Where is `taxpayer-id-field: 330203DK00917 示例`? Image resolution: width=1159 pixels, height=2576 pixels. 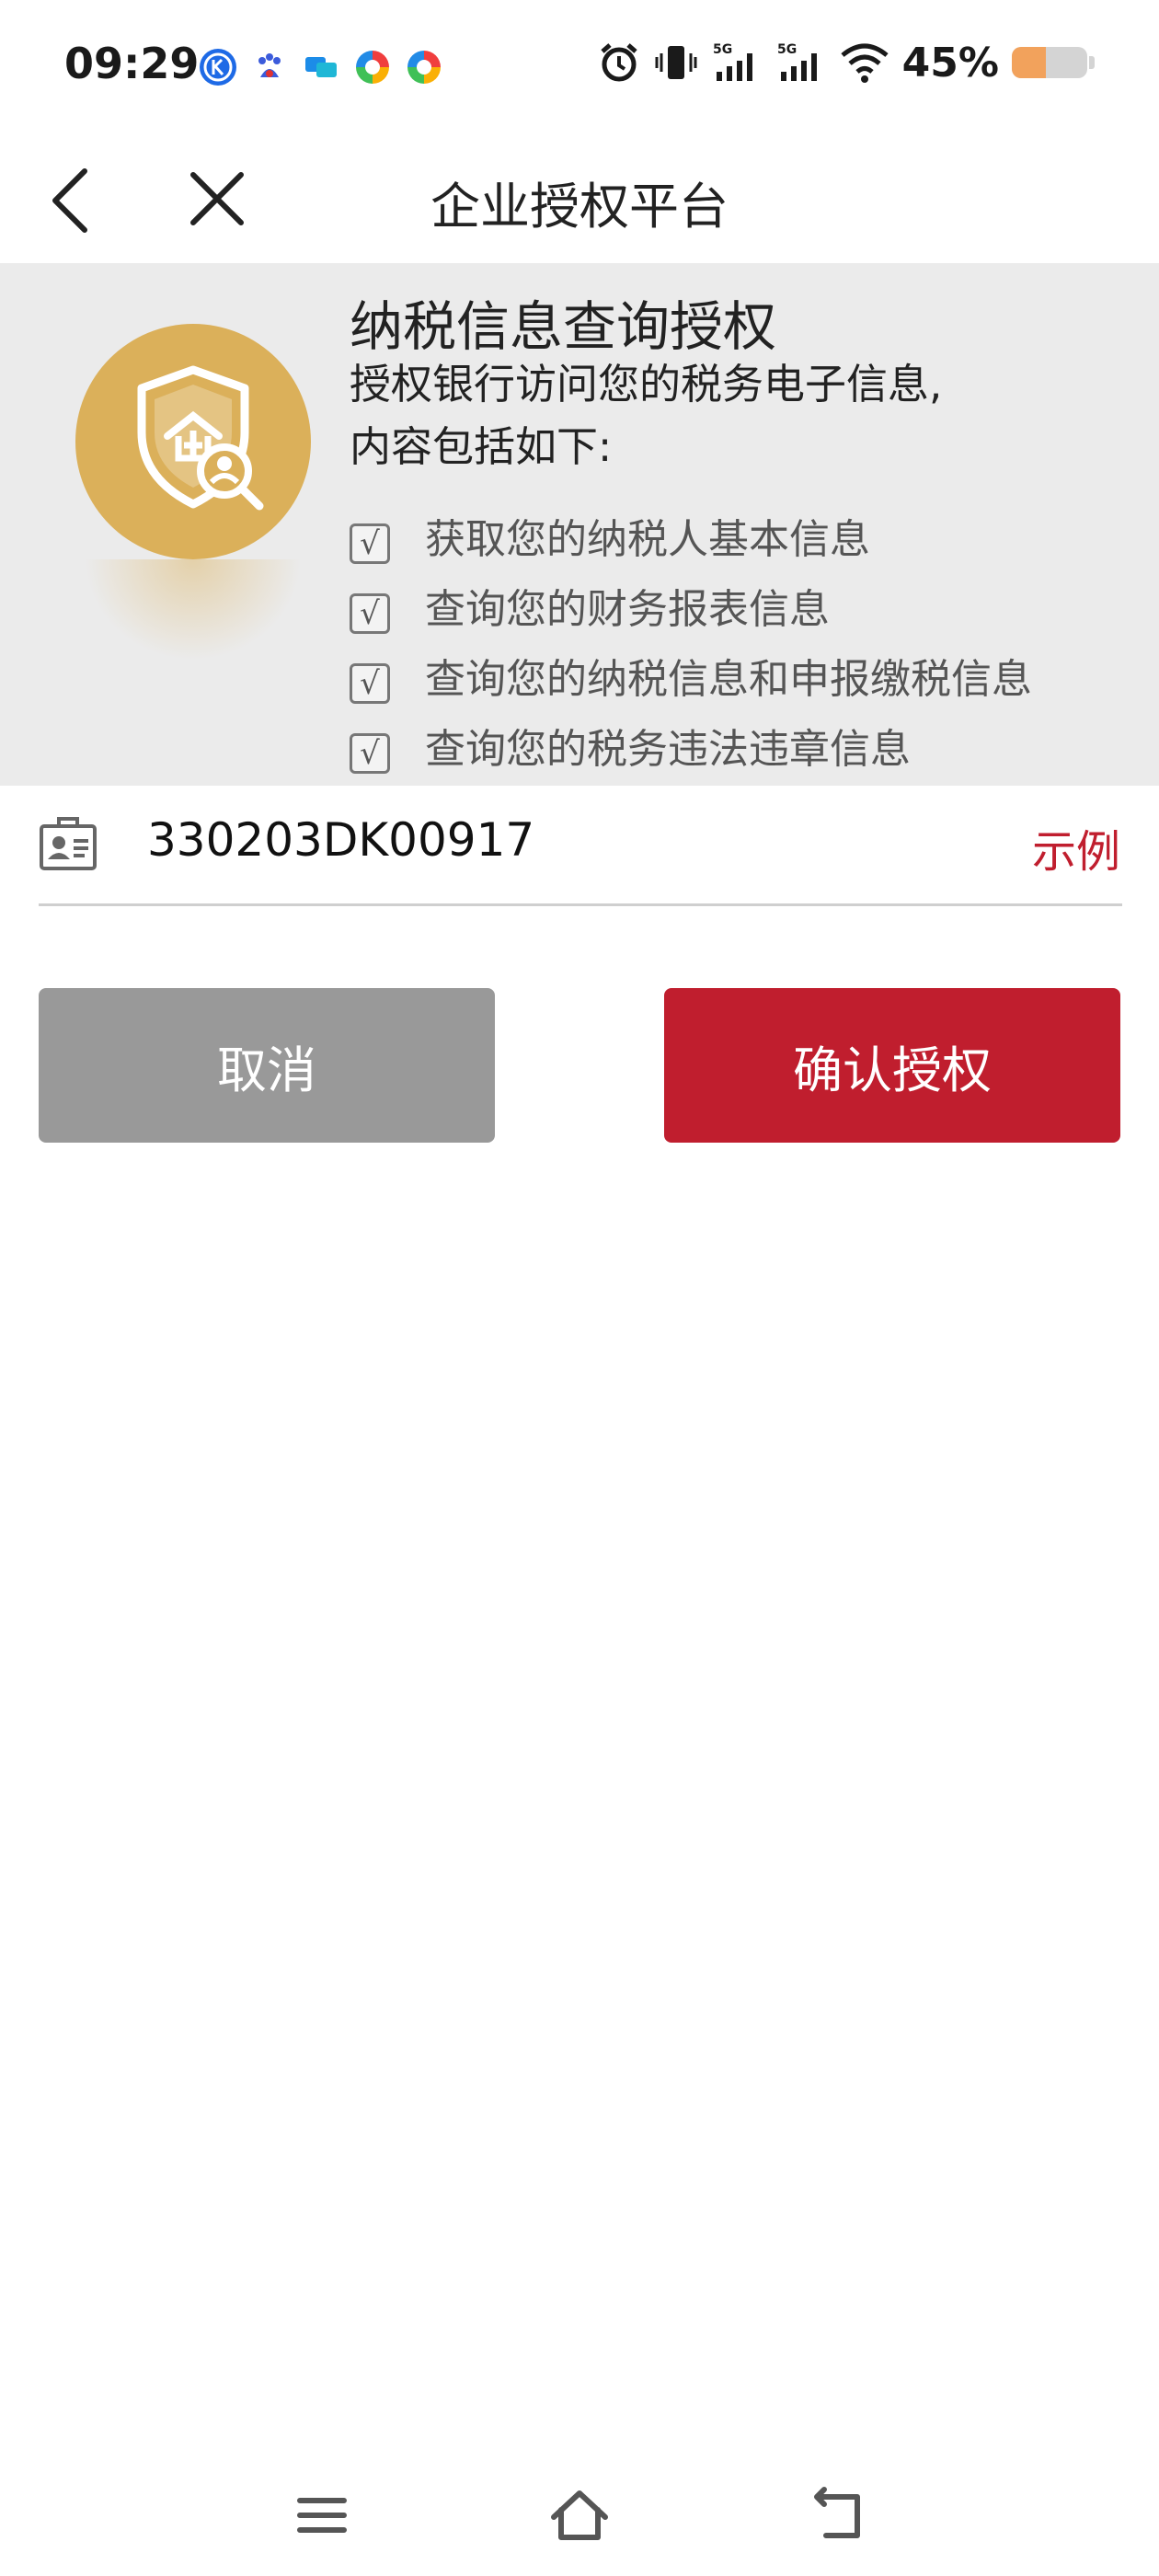 taxpayer-id-field: 330203DK00917 示例 is located at coordinates (580, 846).